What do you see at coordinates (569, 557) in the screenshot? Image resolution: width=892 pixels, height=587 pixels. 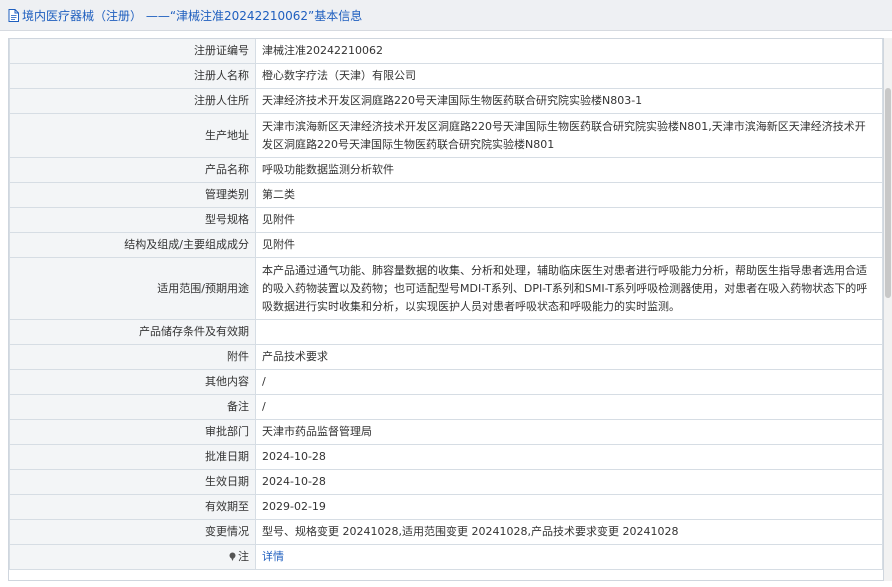 I see `note-value: 详情` at bounding box center [569, 557].